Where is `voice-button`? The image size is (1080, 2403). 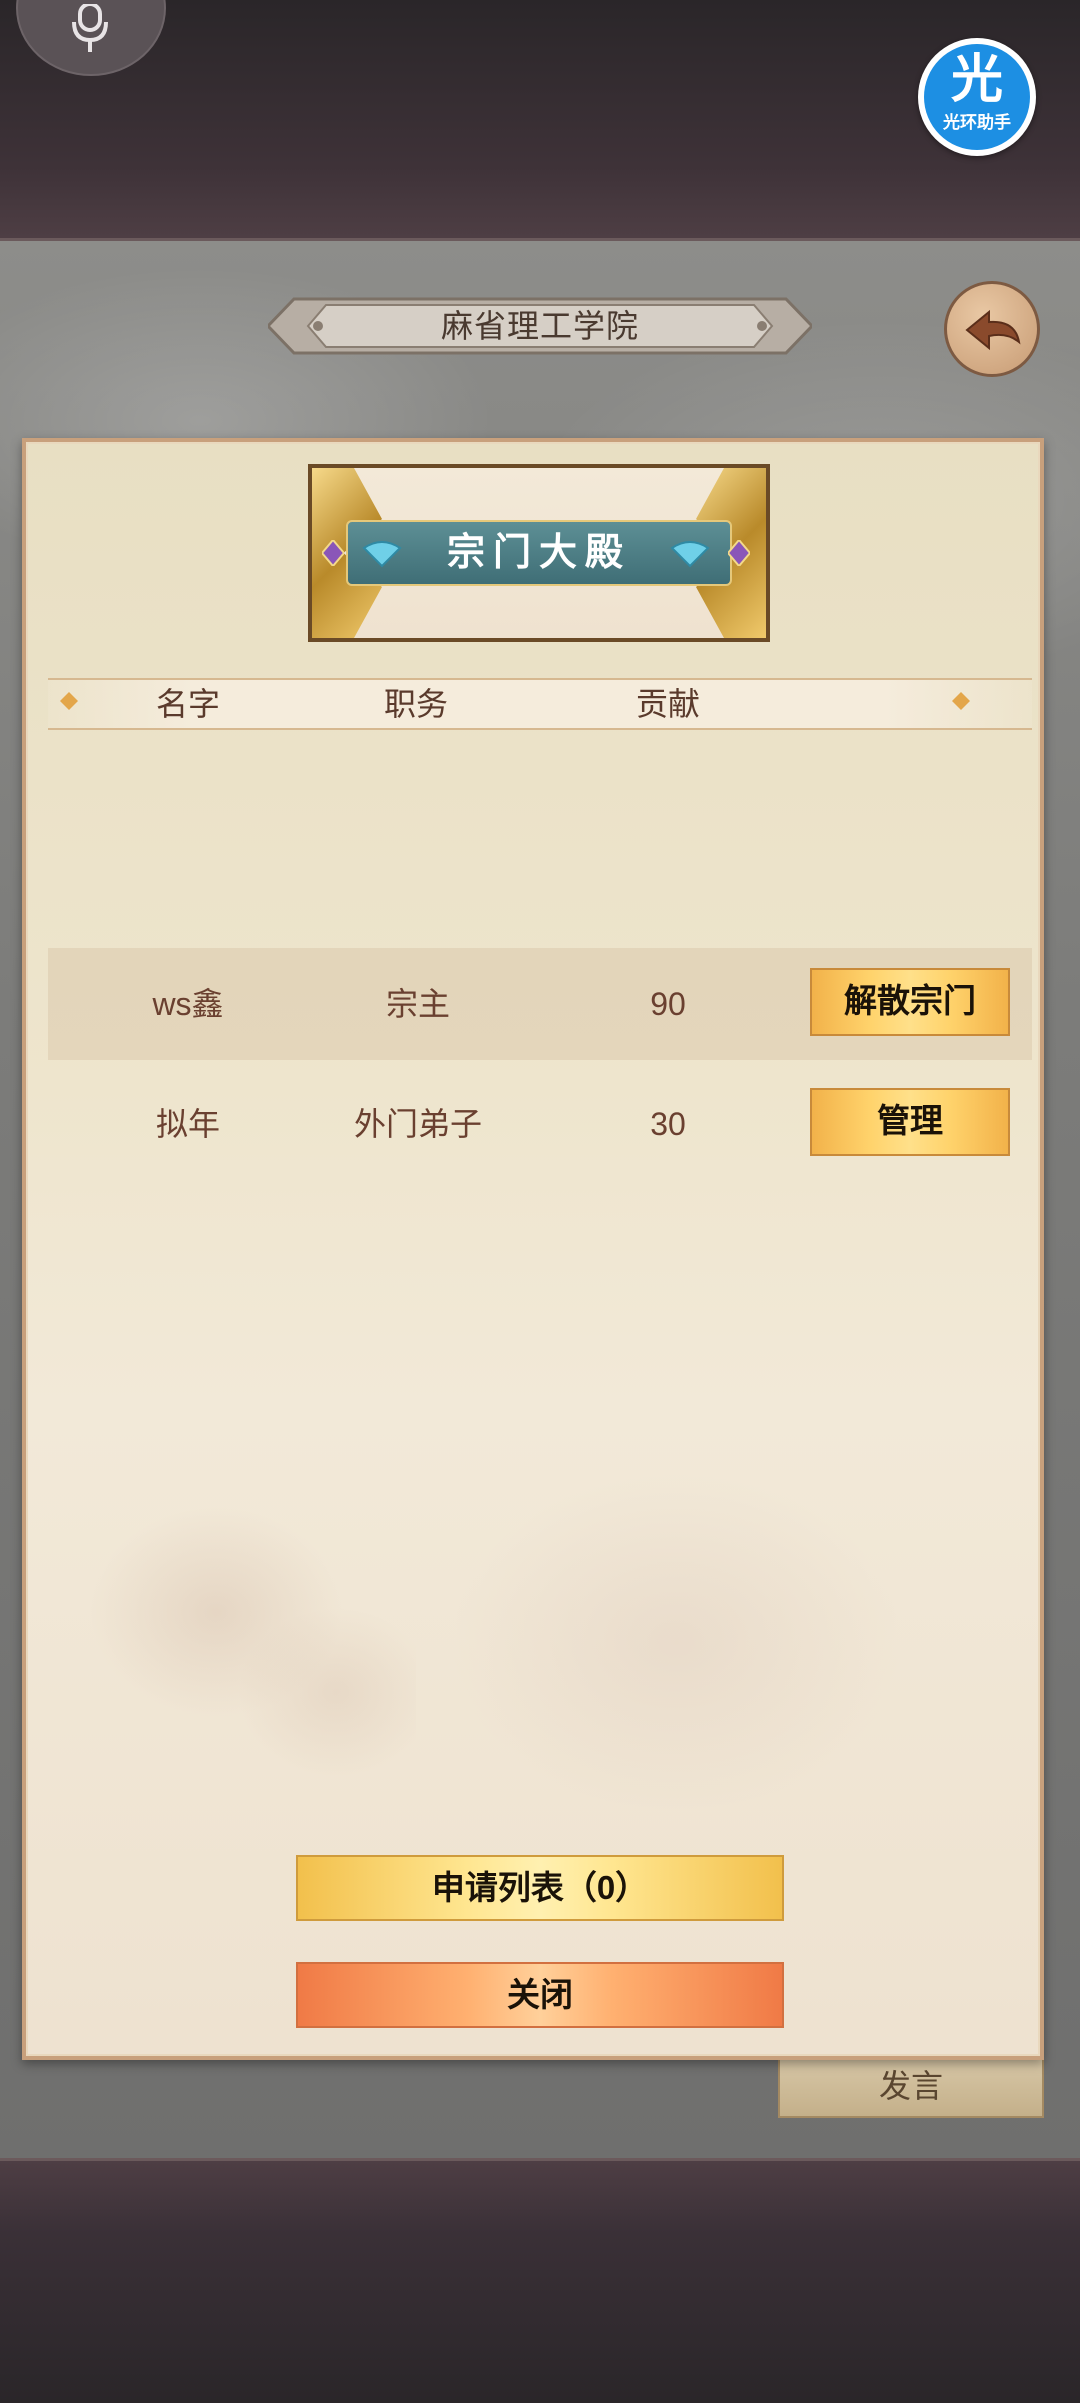
voice-button is located at coordinates (91, 38).